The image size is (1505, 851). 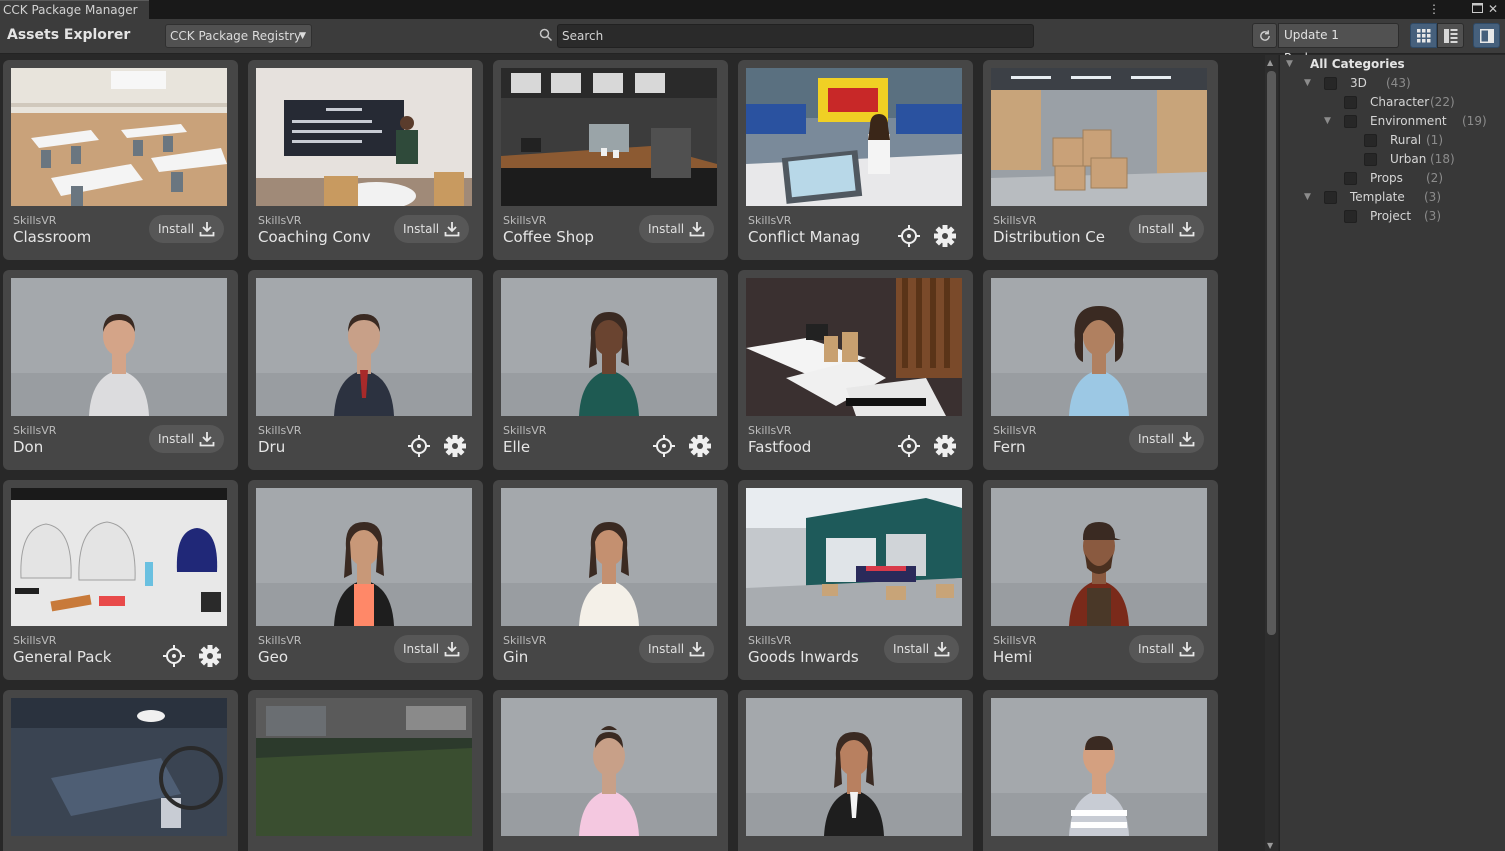 I want to click on package-card: SkillsVR Distribution Ce Install, so click(x=1100, y=160).